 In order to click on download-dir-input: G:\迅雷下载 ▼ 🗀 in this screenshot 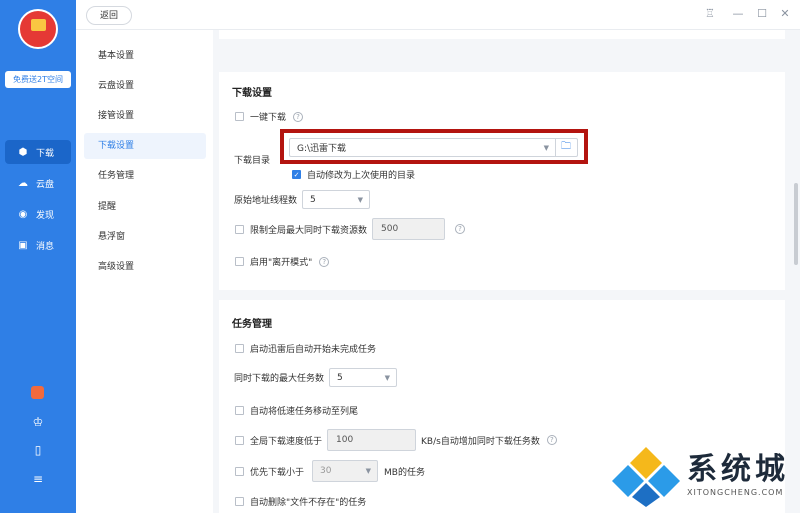, I will do `click(434, 147)`.